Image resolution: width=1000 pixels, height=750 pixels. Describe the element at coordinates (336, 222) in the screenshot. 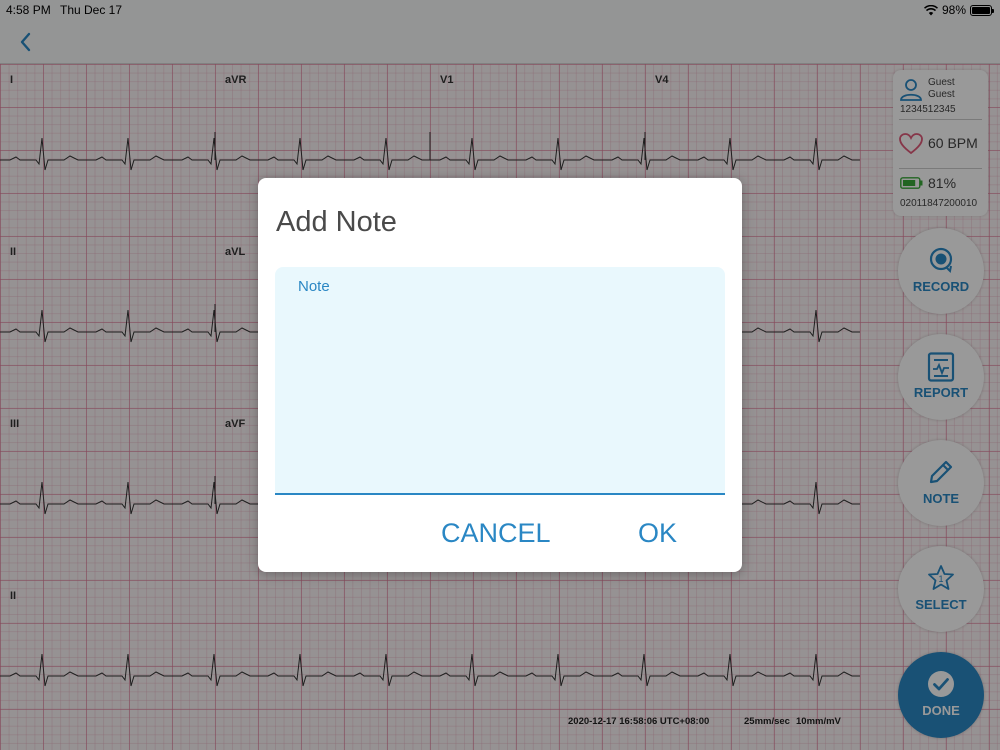

I see `dialog-title: Add Note` at that location.